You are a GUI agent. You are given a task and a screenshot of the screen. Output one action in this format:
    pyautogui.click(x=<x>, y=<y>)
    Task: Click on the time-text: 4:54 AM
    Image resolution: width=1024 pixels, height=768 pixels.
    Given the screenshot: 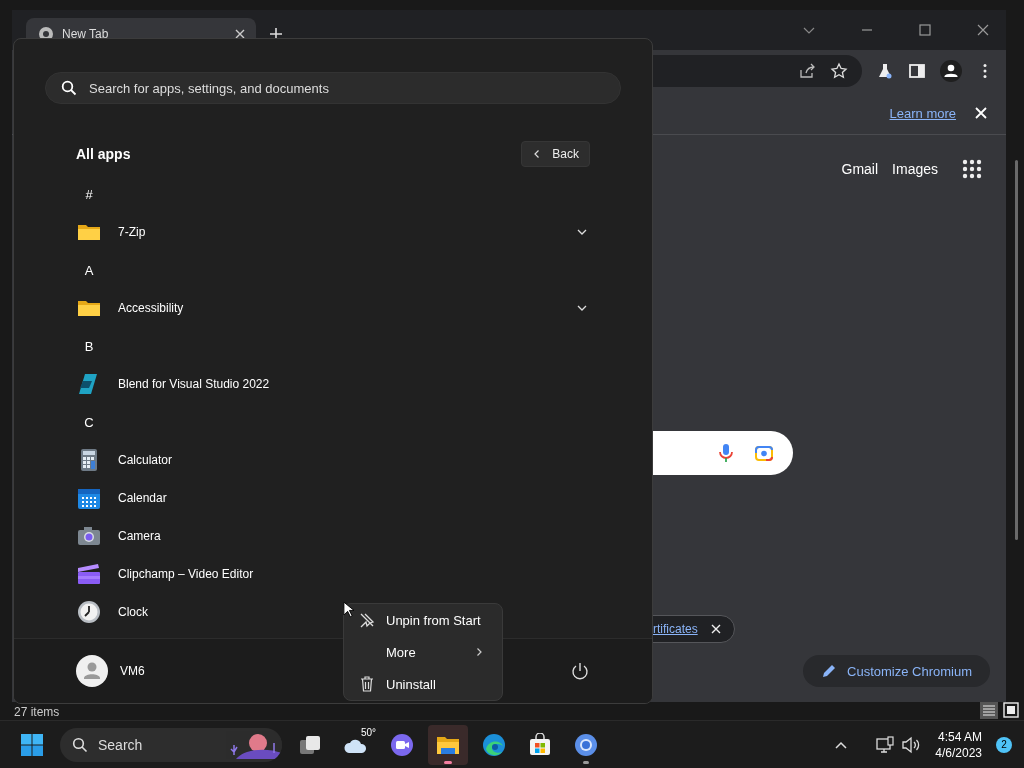 What is the action you would take?
    pyautogui.click(x=959, y=736)
    